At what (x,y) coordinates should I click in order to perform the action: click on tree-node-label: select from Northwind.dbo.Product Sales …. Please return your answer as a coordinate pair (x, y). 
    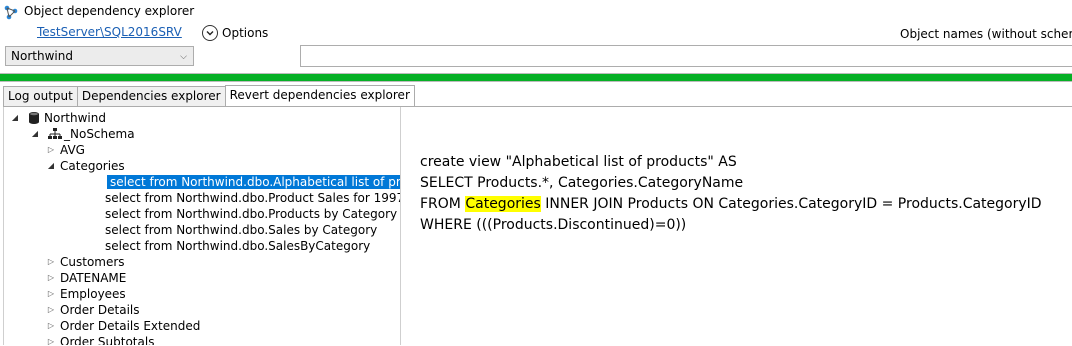
    Looking at the image, I should click on (253, 198).